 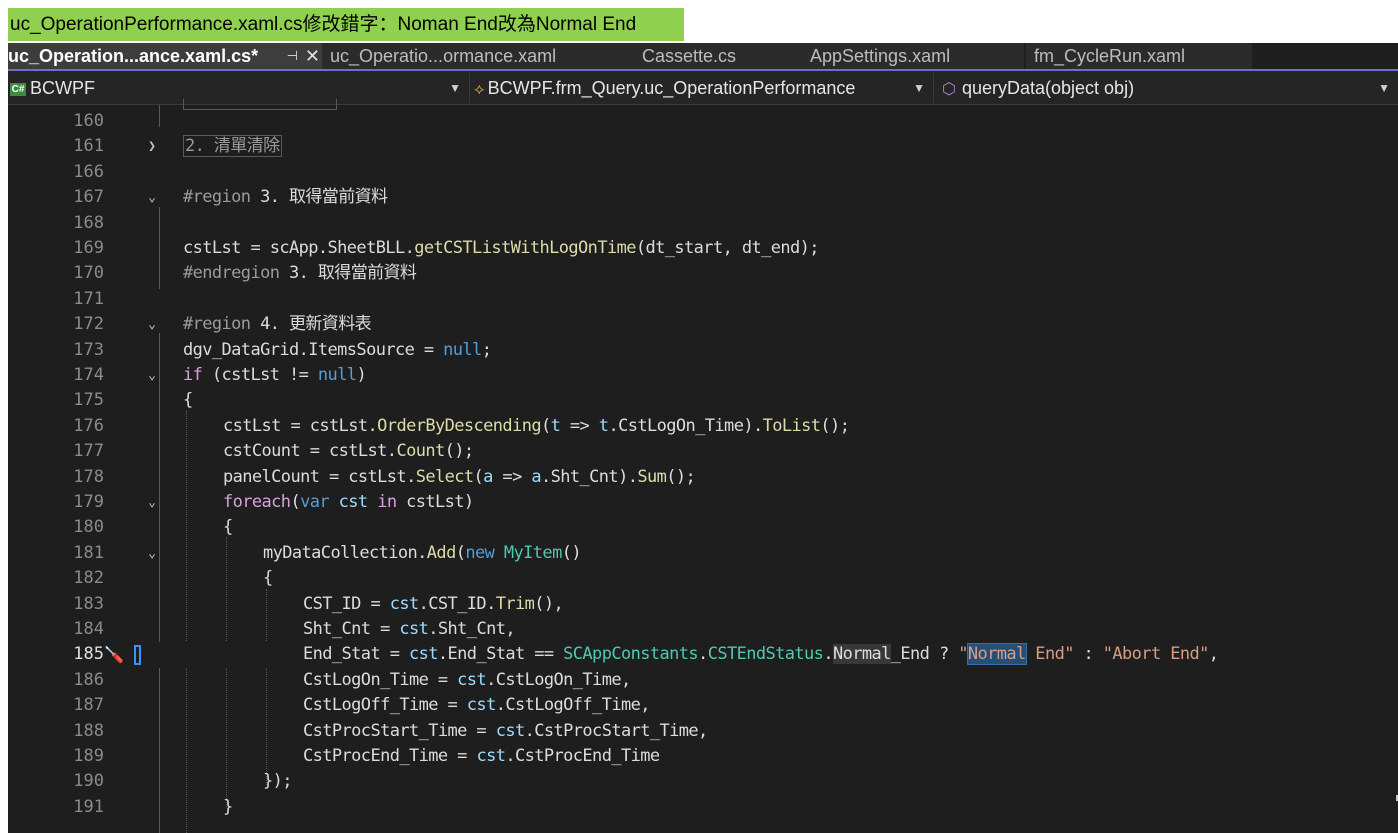 I want to click on tab-label: Cassette.cs, so click(x=689, y=56).